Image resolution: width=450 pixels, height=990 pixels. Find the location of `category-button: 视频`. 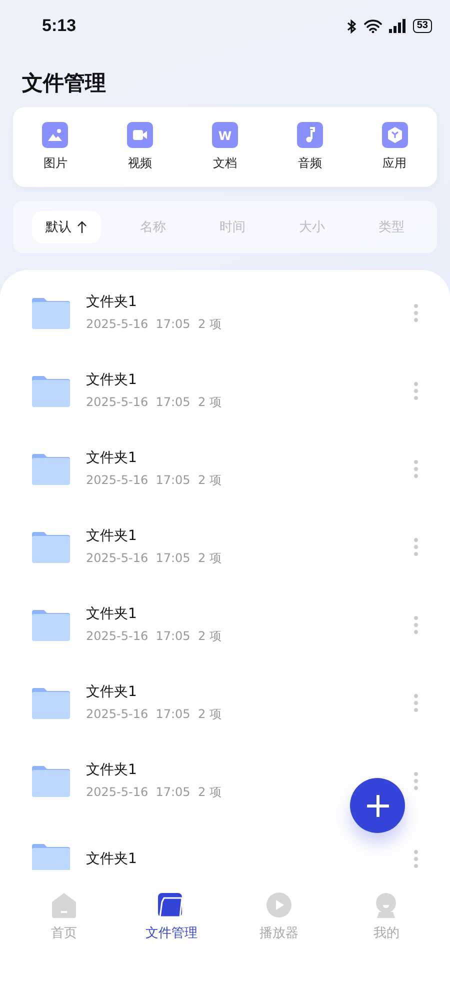

category-button: 视频 is located at coordinates (140, 147).